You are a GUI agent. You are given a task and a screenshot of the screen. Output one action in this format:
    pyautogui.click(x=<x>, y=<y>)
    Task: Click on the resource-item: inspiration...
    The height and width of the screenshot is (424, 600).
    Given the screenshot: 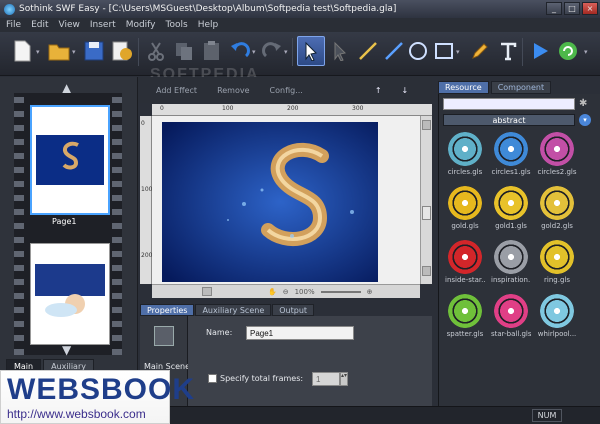 What is the action you would take?
    pyautogui.click(x=511, y=265)
    